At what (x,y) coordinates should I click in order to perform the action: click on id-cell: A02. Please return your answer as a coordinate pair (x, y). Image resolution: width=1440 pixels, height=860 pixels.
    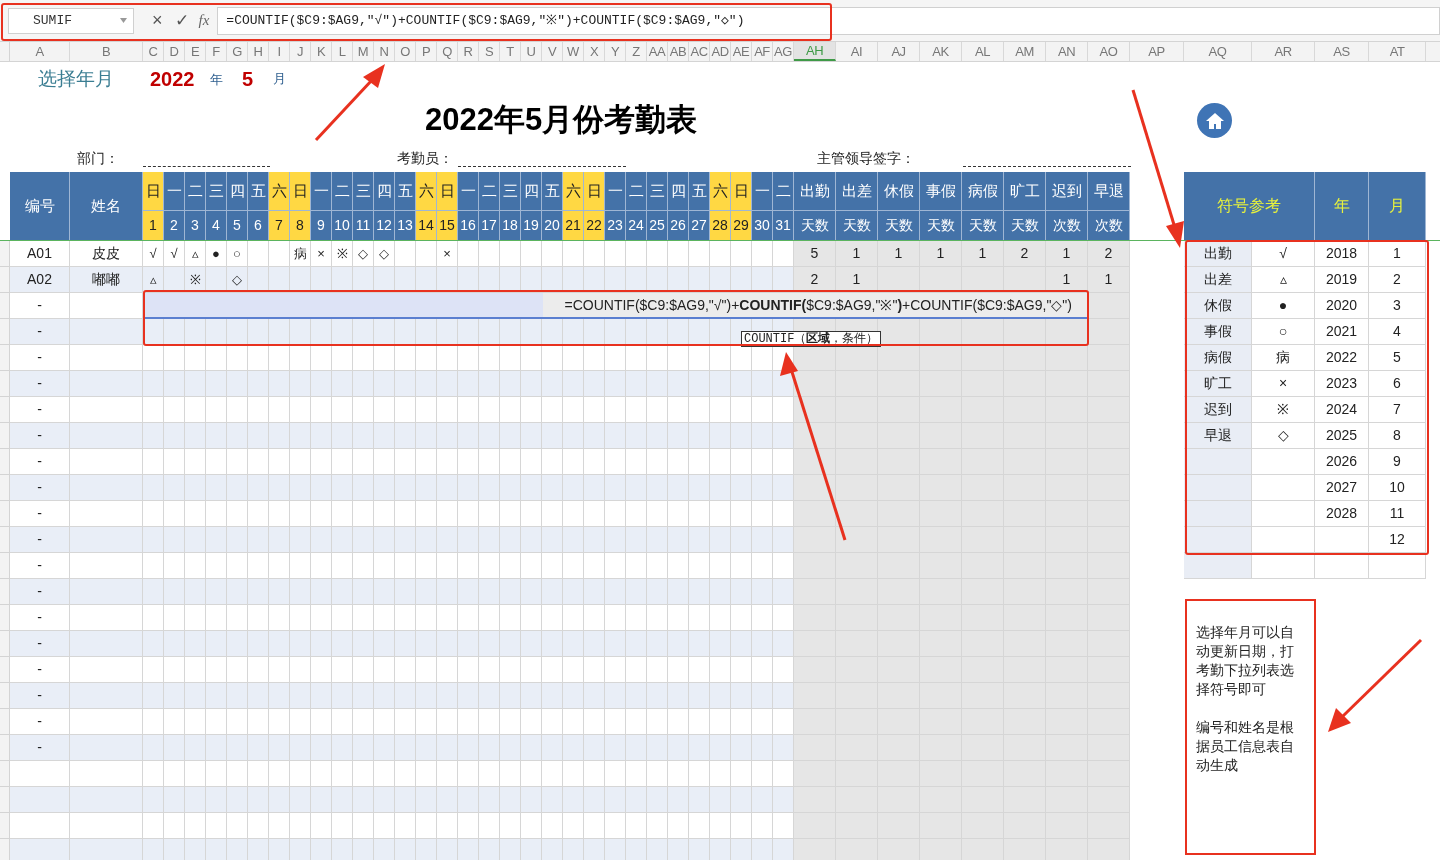
    Looking at the image, I should click on (40, 280).